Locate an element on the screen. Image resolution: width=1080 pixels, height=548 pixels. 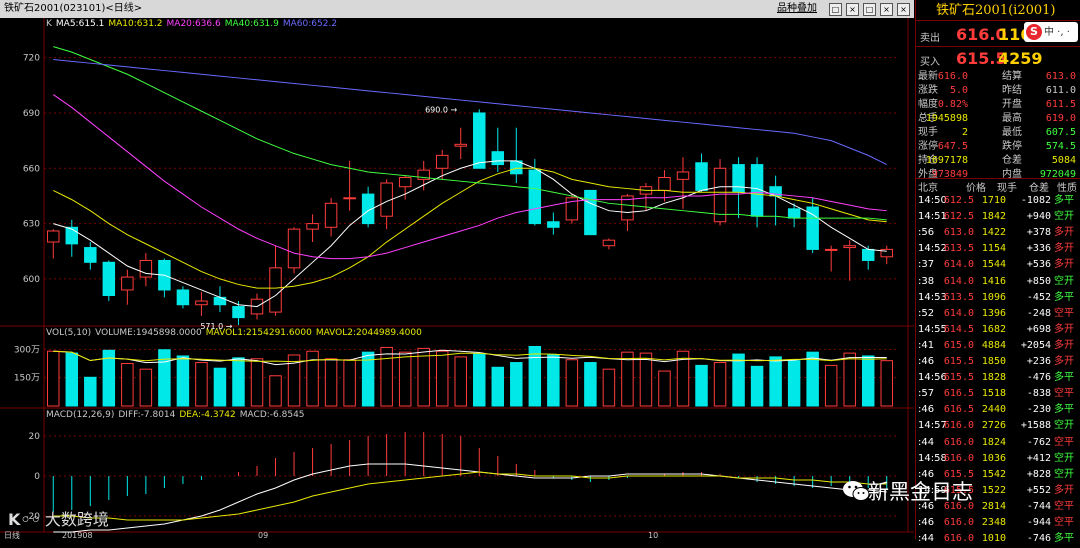
stat-label: 开盘 is located at coordinates (1012, 104).